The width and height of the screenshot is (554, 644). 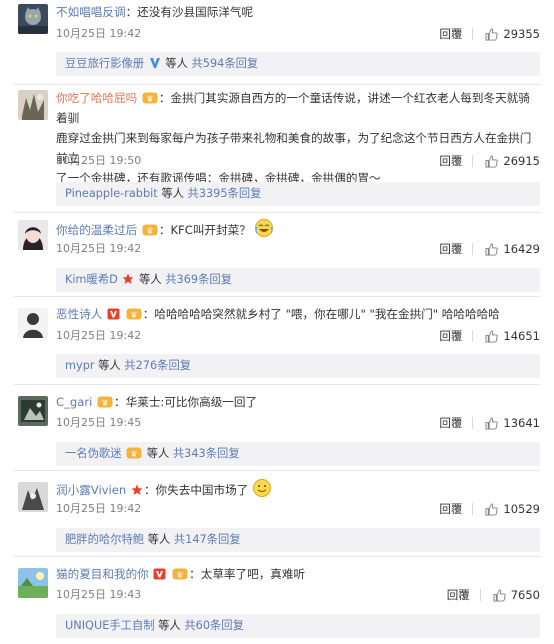 I want to click on like-button: 7650, so click(x=516, y=595).